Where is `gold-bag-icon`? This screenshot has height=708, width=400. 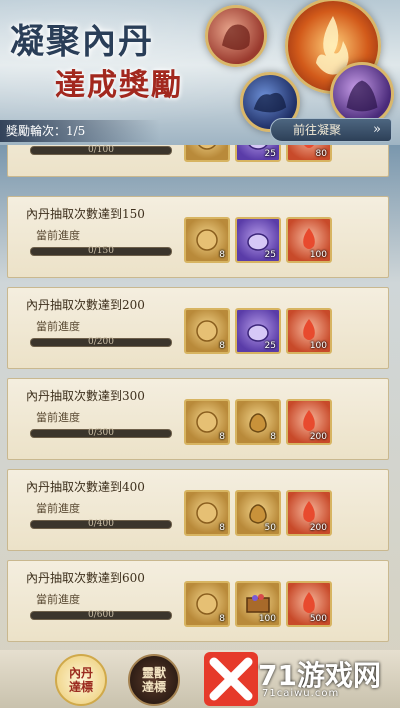 gold-bag-icon is located at coordinates (258, 423).